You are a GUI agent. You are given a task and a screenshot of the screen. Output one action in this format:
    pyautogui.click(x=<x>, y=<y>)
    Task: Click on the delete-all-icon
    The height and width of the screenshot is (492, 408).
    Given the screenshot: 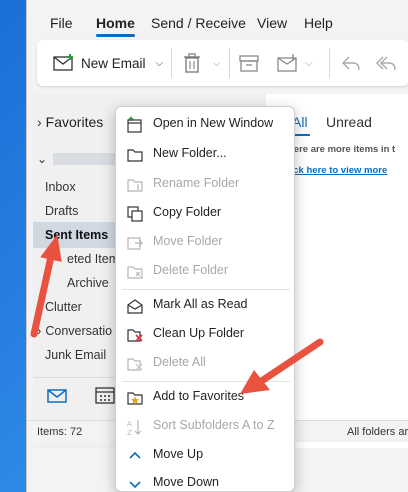 What is the action you would take?
    pyautogui.click(x=135, y=364)
    